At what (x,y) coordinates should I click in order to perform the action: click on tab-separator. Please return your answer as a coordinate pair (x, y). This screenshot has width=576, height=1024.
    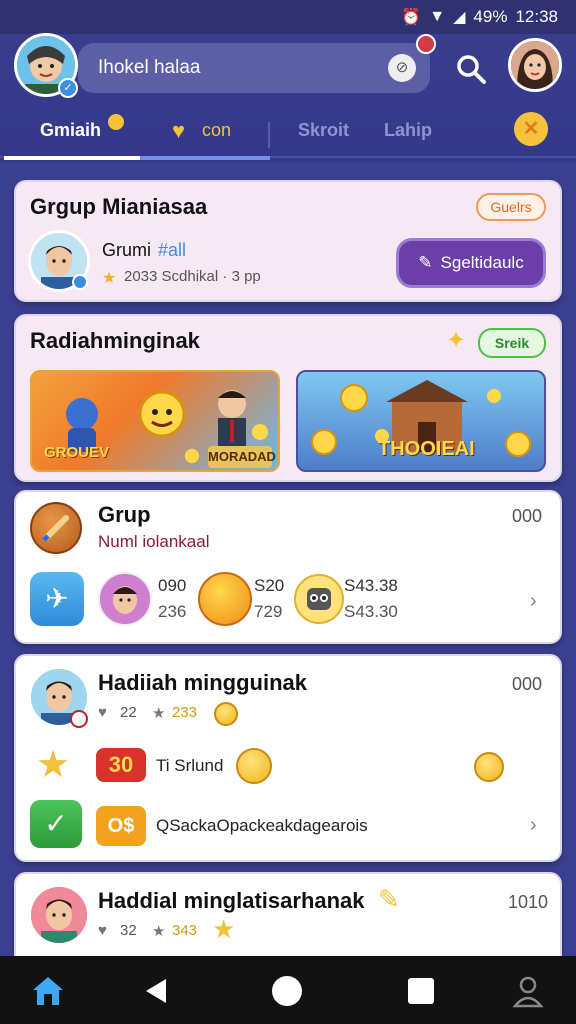
    Looking at the image, I should click on (269, 135).